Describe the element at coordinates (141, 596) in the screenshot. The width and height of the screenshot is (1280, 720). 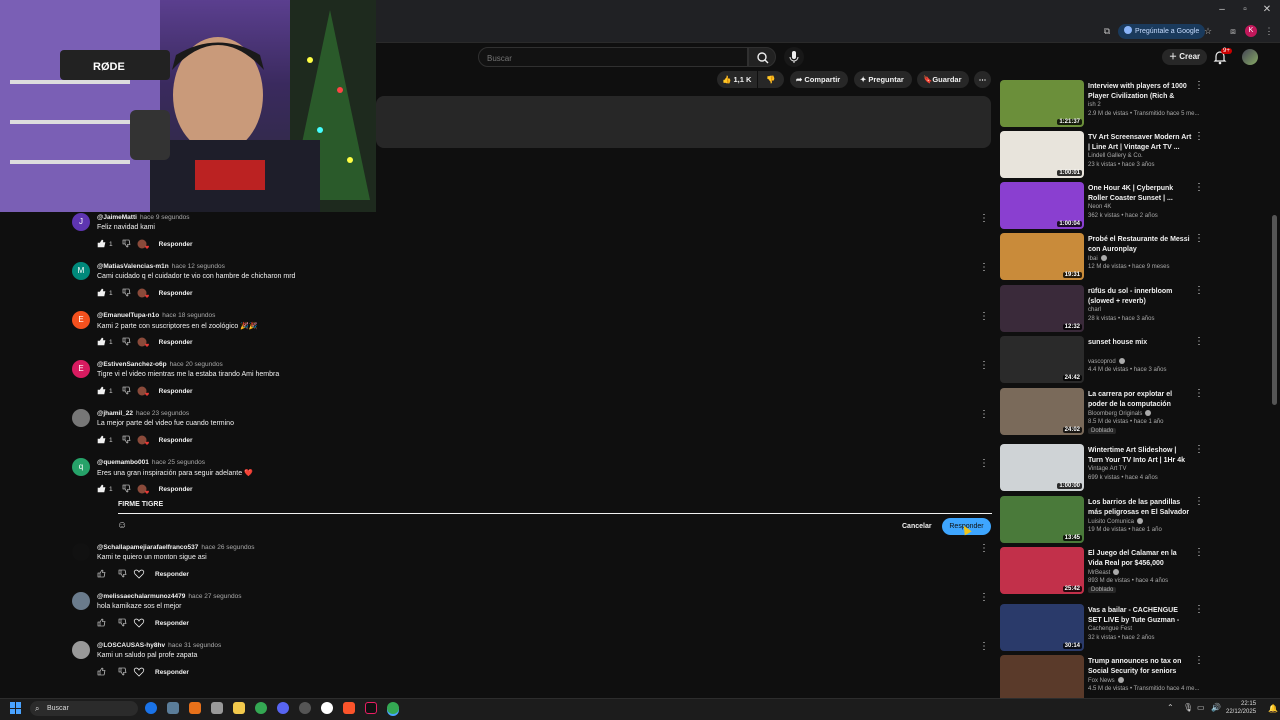
I see `comment-author: @melissaechalarmunoz4479` at that location.